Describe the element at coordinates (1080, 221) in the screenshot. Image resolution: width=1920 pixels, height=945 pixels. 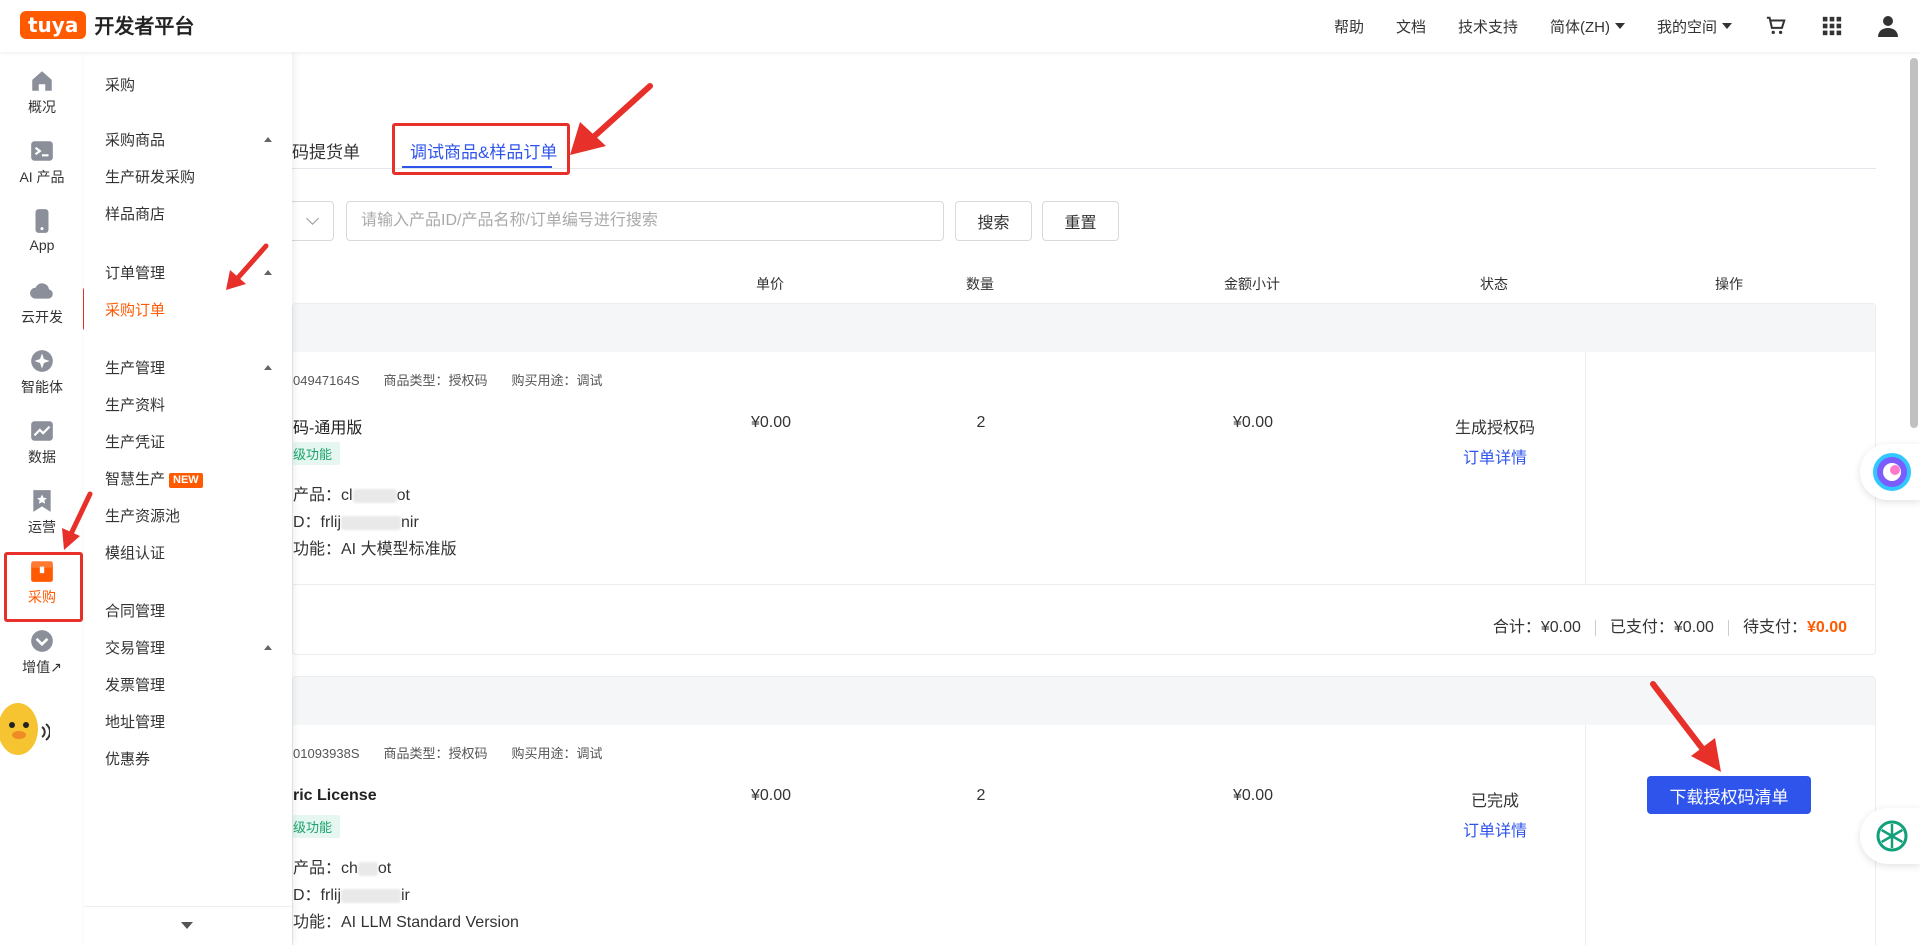
I see `reset-button: 重置` at that location.